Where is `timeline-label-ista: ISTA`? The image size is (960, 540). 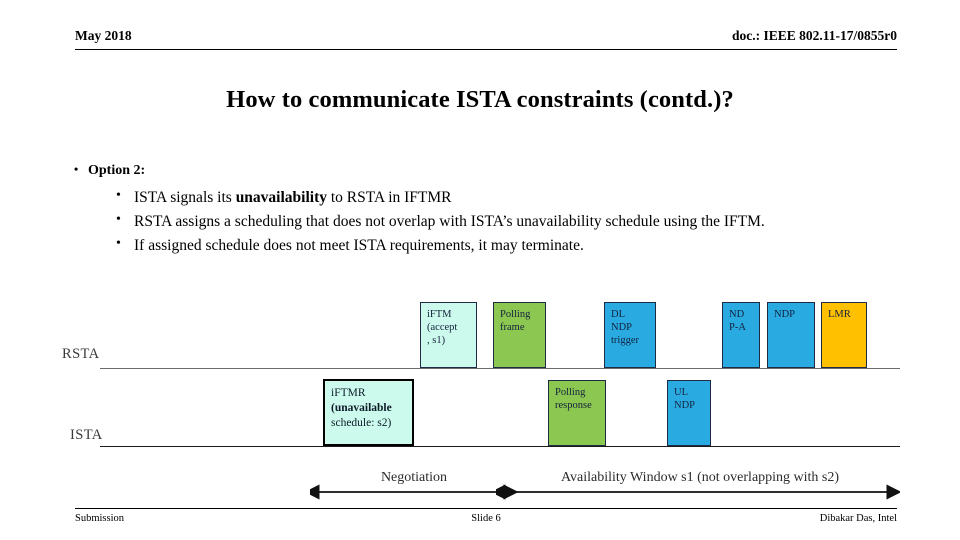
timeline-label-ista: ISTA is located at coordinates (86, 435).